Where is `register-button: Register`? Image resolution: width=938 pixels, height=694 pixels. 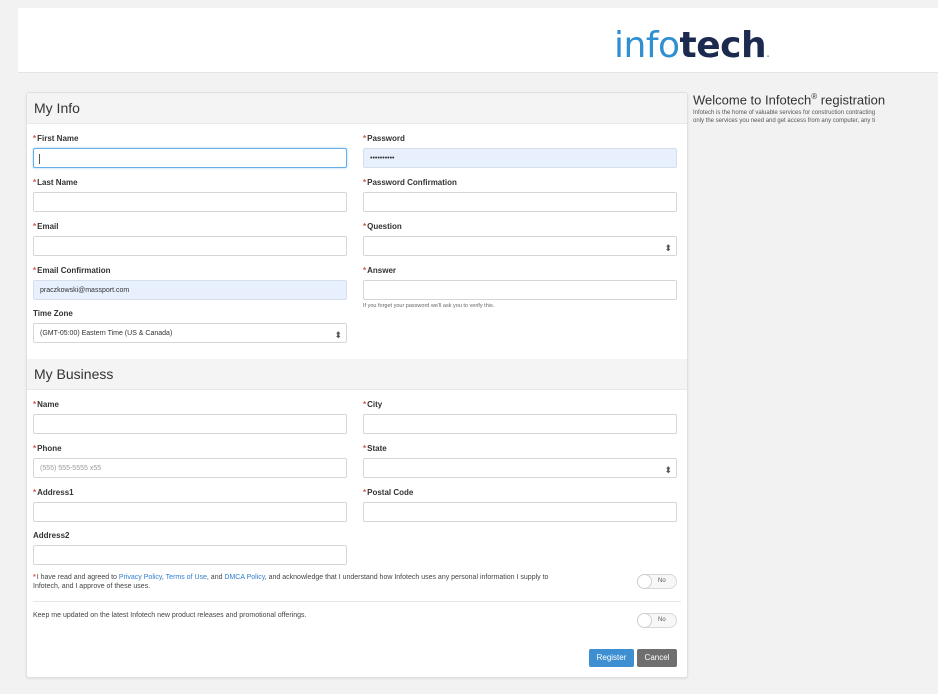
register-button: Register is located at coordinates (611, 658).